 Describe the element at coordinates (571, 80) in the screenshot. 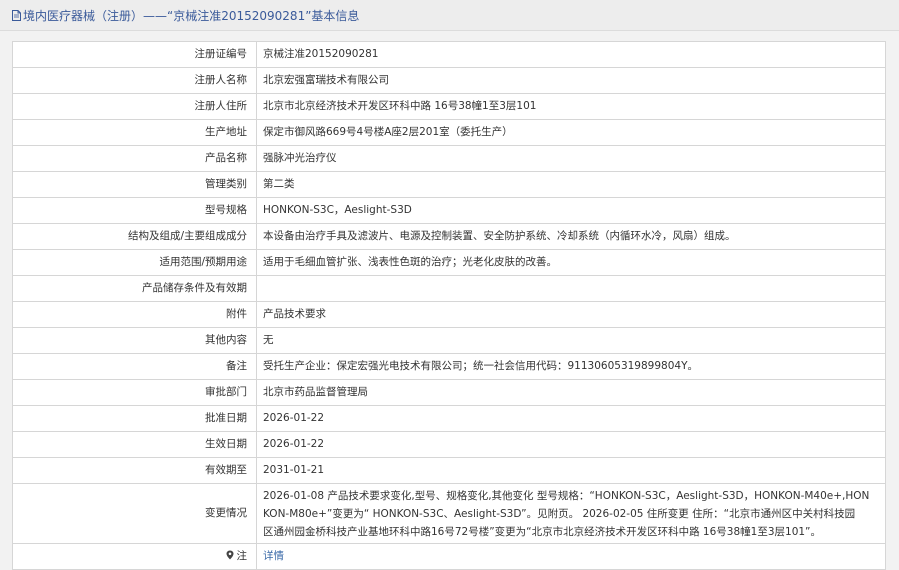

I see `row-value: 北京宏强富瑞技术有限公司` at that location.